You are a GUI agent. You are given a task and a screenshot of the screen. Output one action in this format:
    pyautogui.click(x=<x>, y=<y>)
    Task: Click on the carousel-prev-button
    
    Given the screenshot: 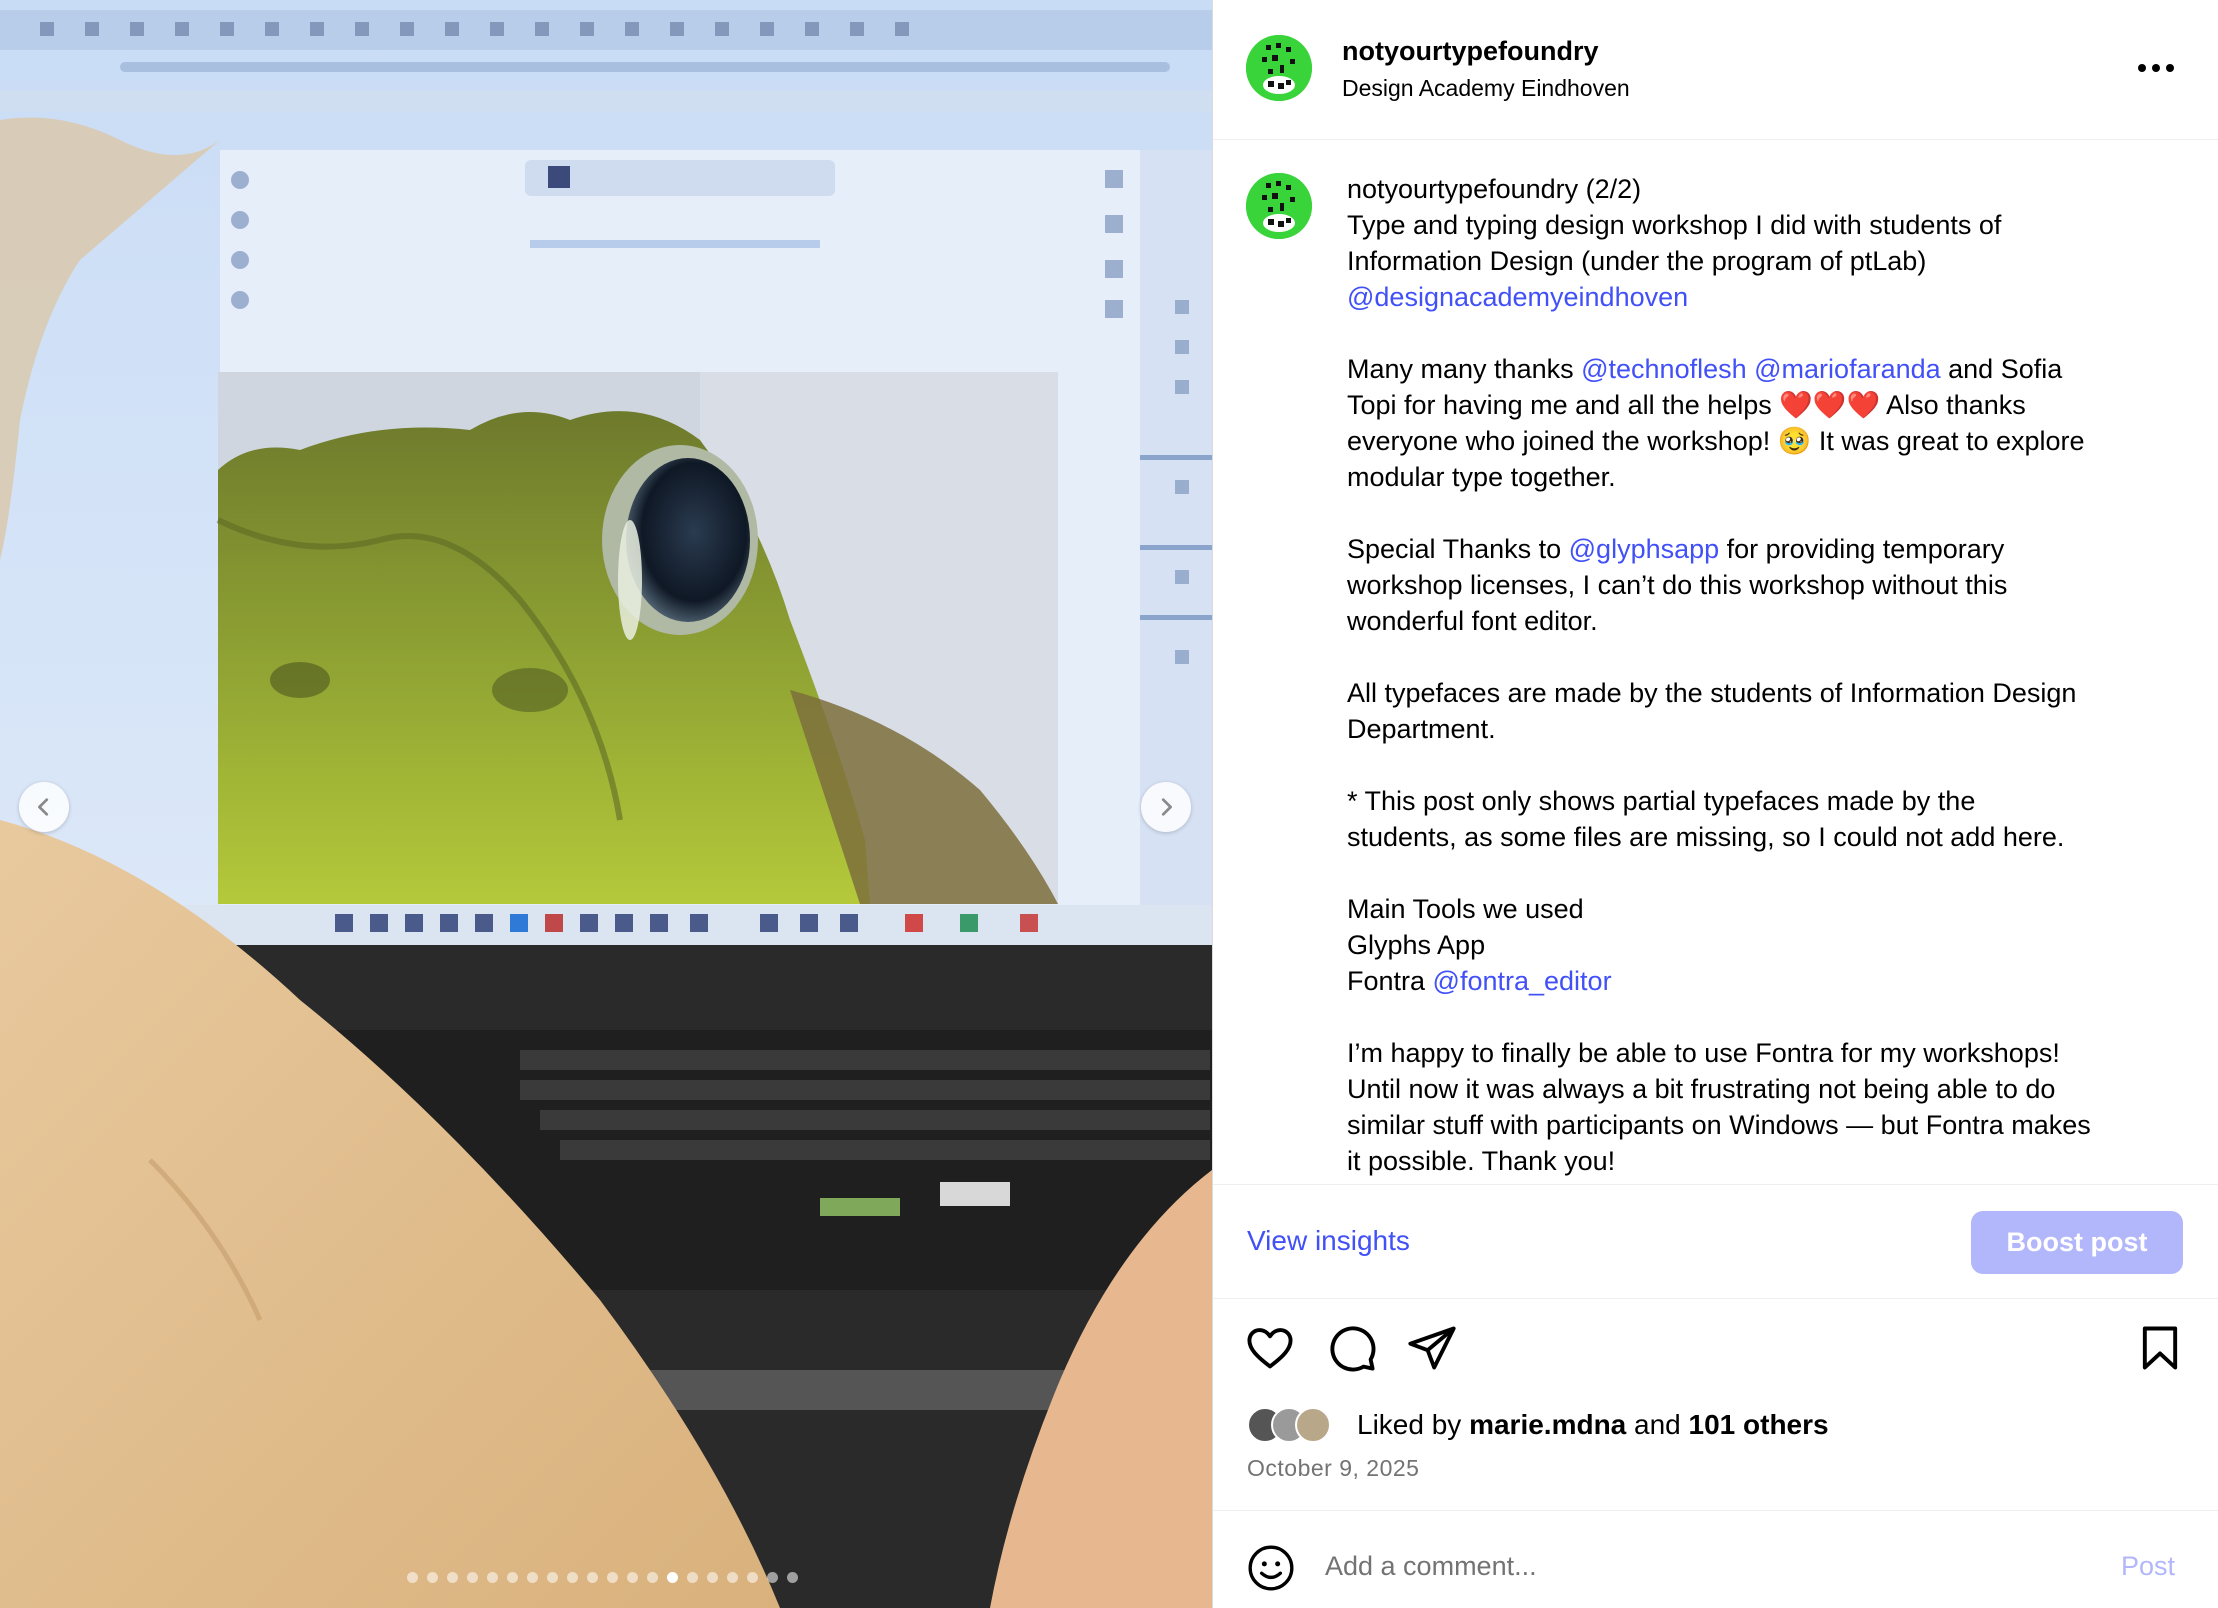 What is the action you would take?
    pyautogui.click(x=44, y=807)
    